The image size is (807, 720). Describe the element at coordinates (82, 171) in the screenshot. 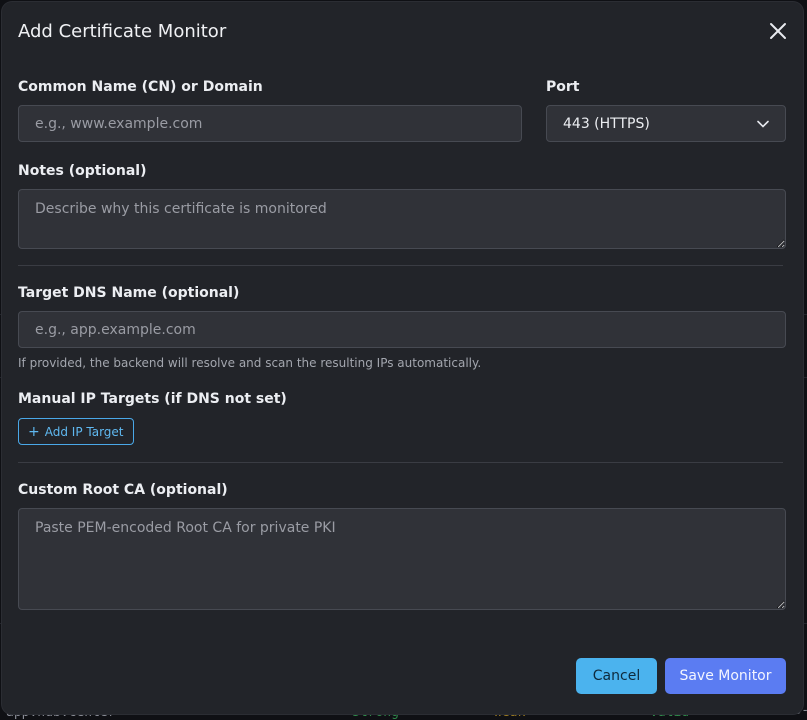

I see `notes-label: Notes (optional)` at that location.